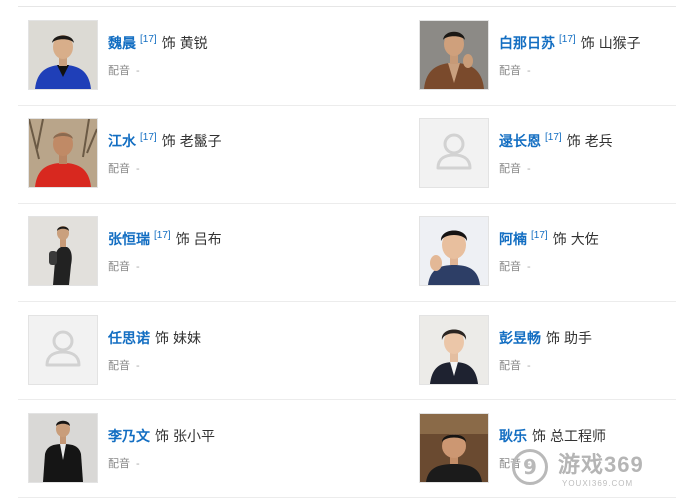  What do you see at coordinates (154, 338) in the screenshot?
I see `cast-name-line: 任思诺饰妹妹` at bounding box center [154, 338].